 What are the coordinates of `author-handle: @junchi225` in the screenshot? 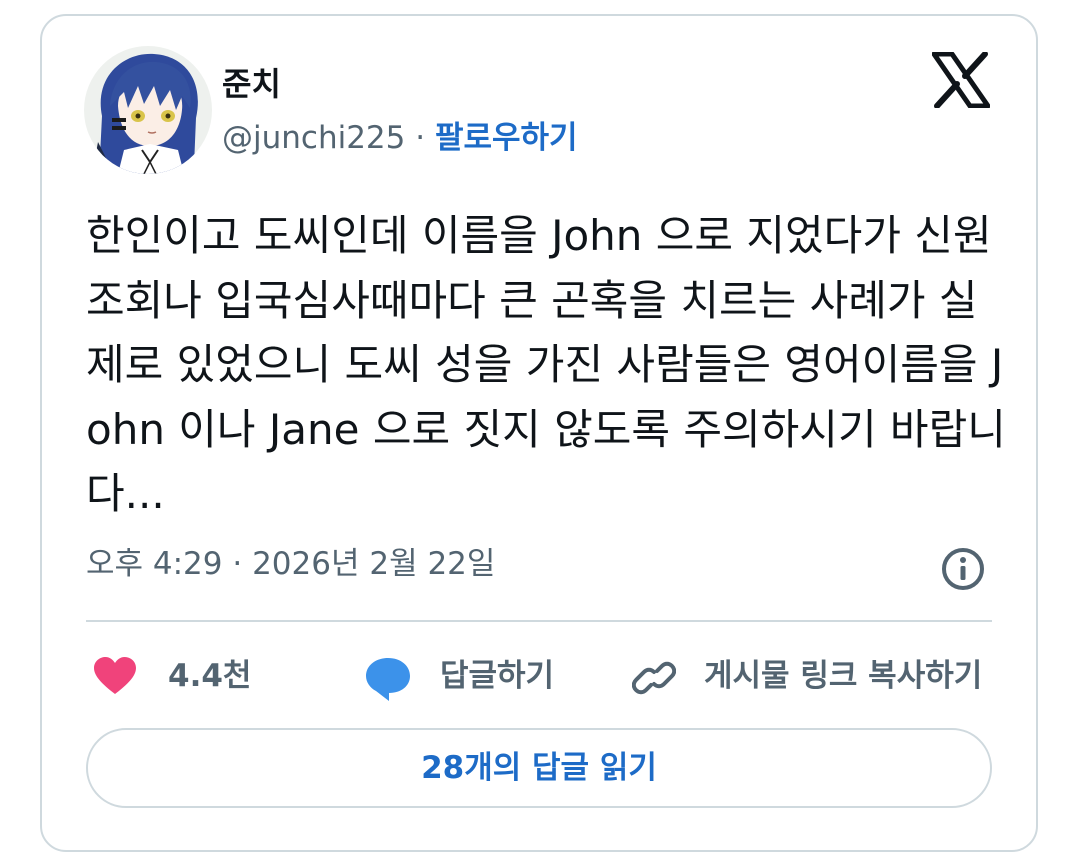 It's located at (313, 138).